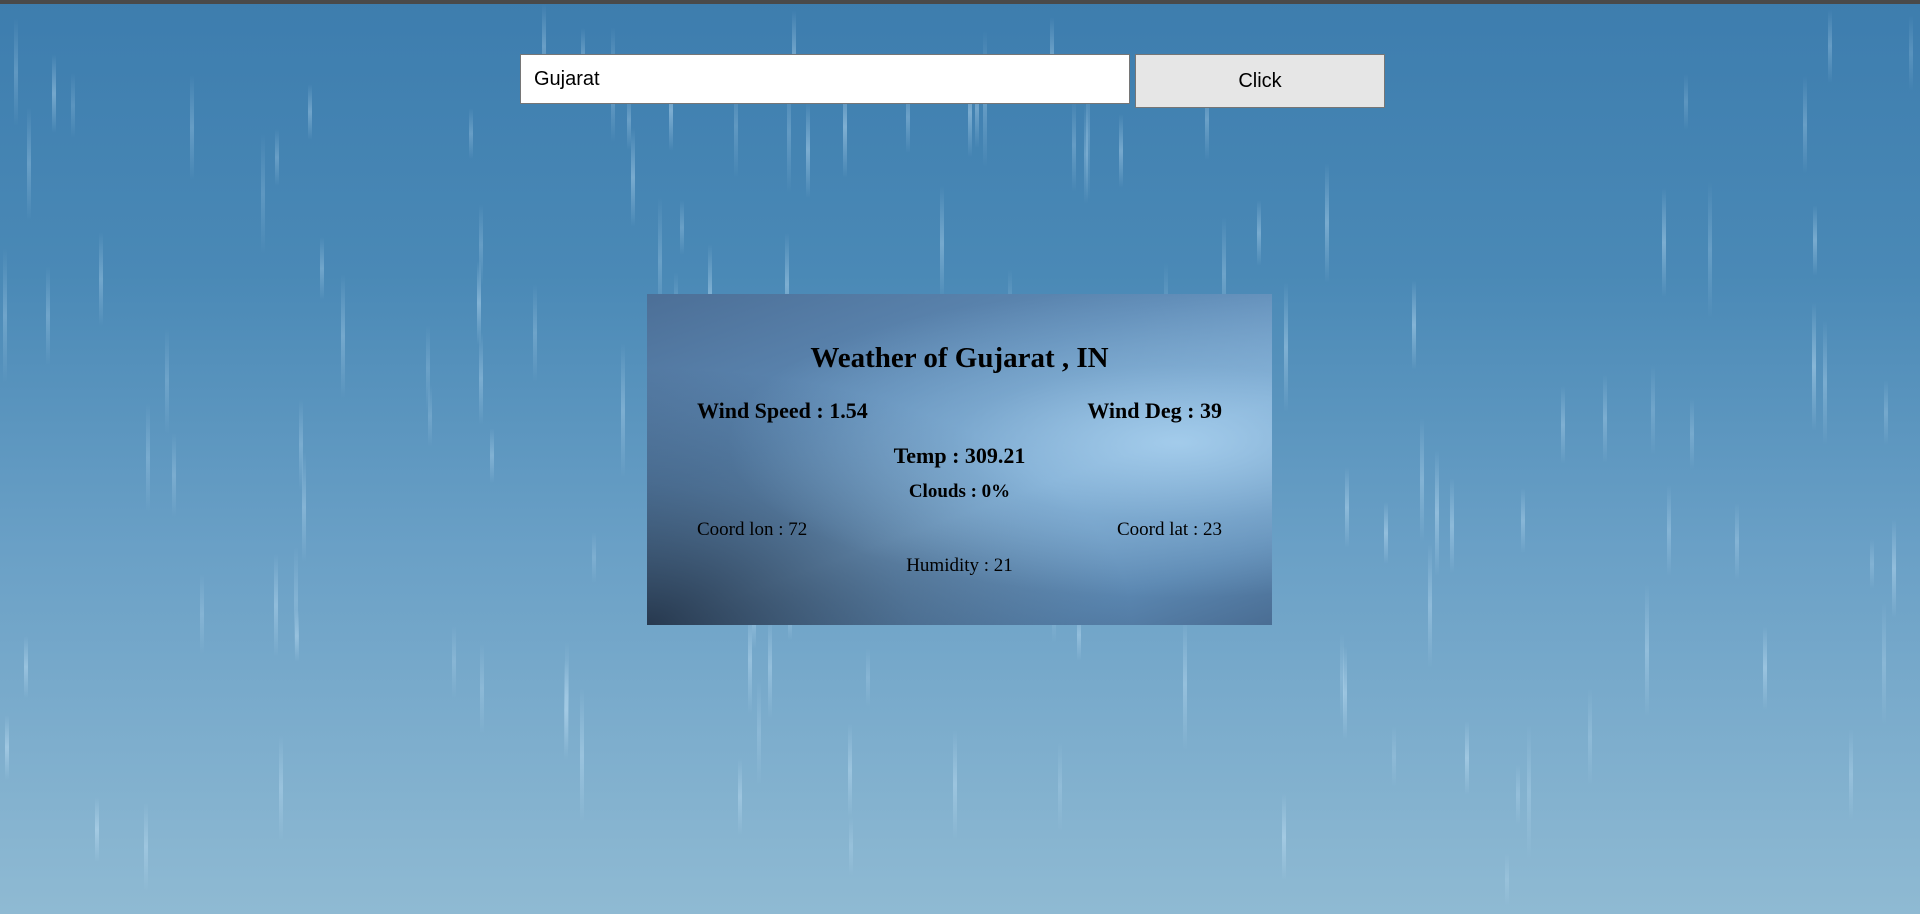  Describe the element at coordinates (752, 529) in the screenshot. I see `coord-lon: Coord lon : 72` at that location.